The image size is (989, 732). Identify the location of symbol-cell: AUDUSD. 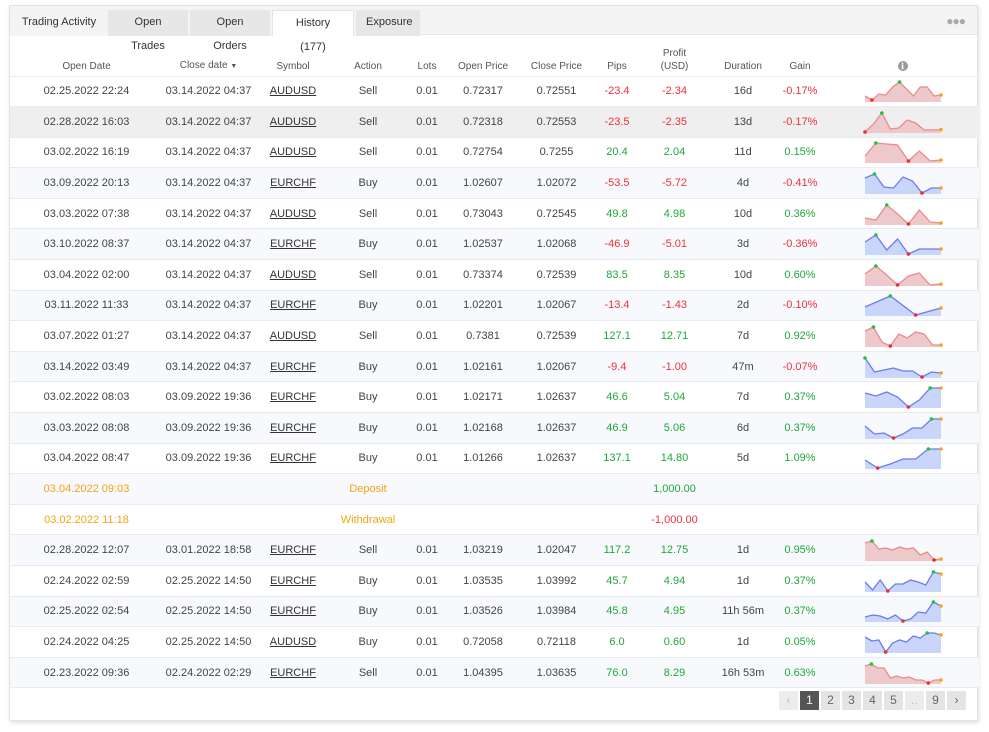
(293, 153).